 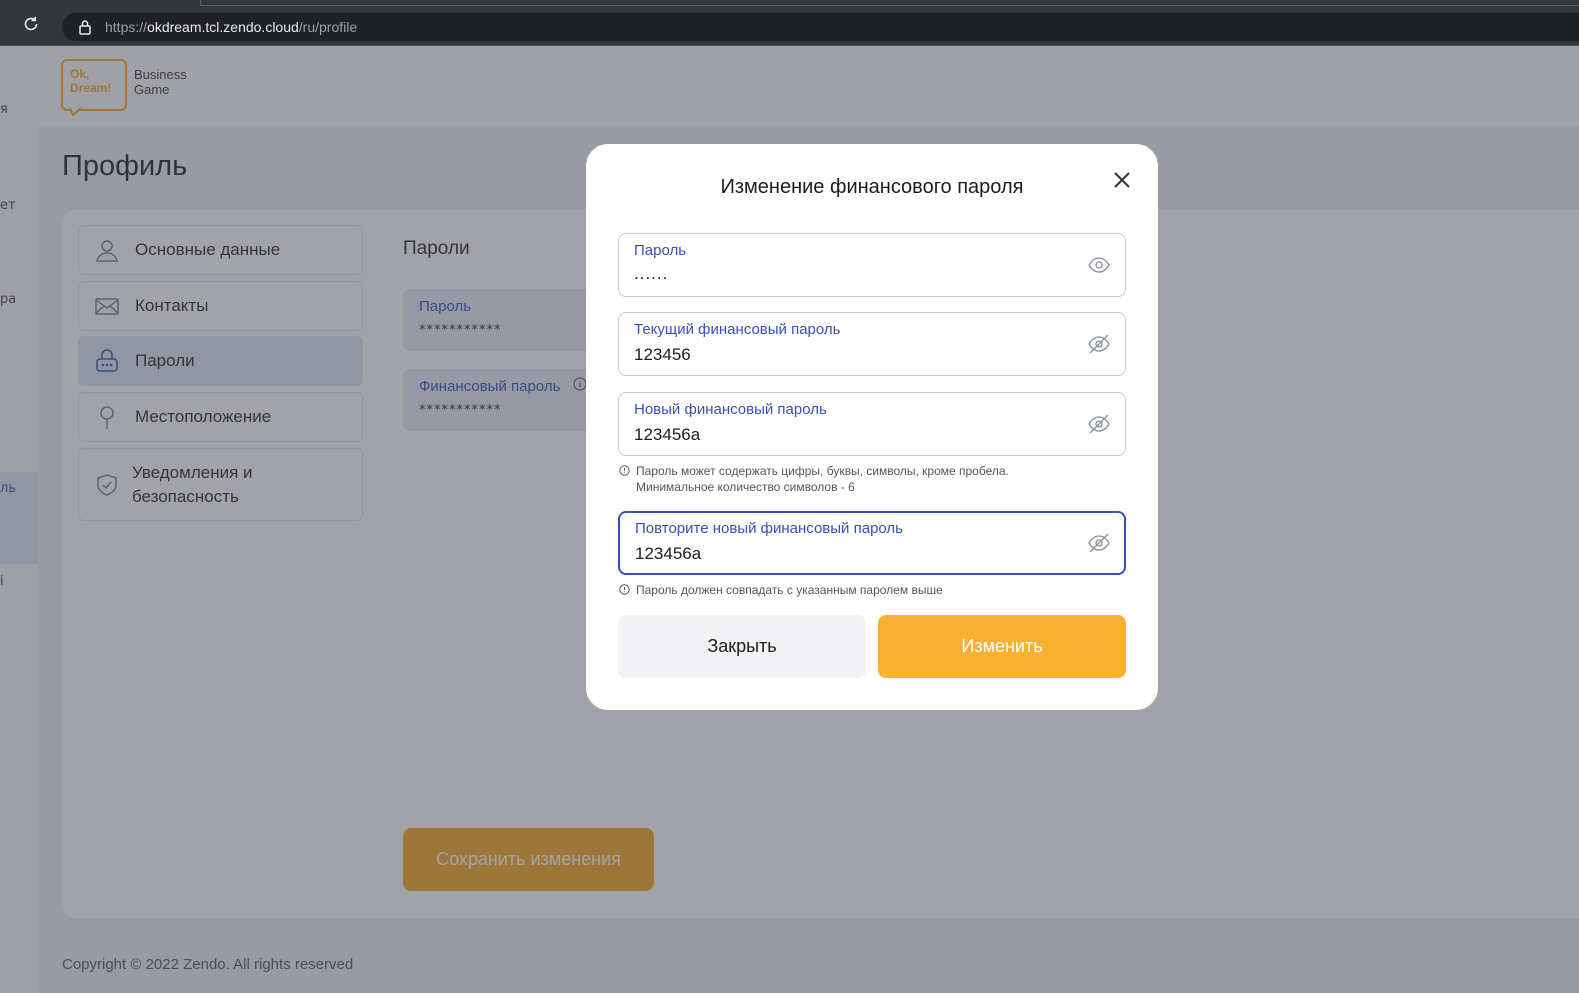 What do you see at coordinates (769, 528) in the screenshot?
I see `field-label: Повторите новый финансовый пароль` at bounding box center [769, 528].